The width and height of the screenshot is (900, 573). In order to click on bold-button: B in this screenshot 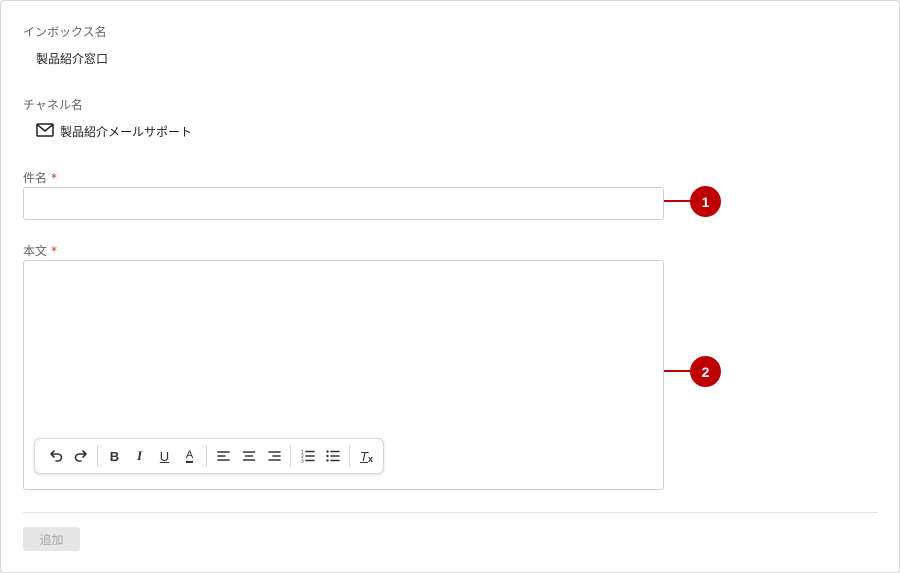, I will do `click(114, 456)`.